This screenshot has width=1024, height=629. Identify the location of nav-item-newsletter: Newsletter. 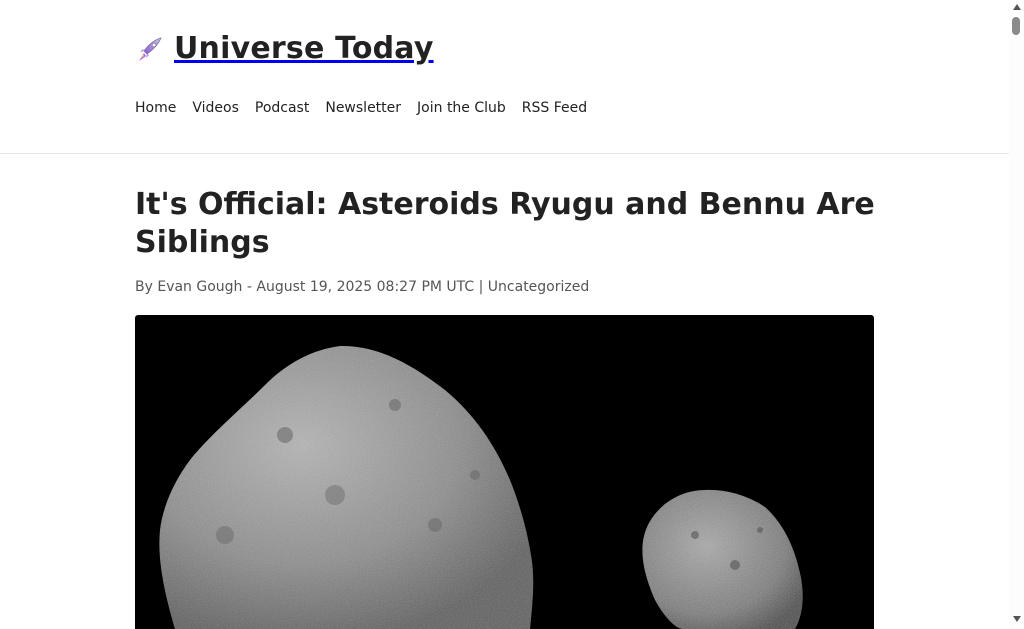
(363, 108).